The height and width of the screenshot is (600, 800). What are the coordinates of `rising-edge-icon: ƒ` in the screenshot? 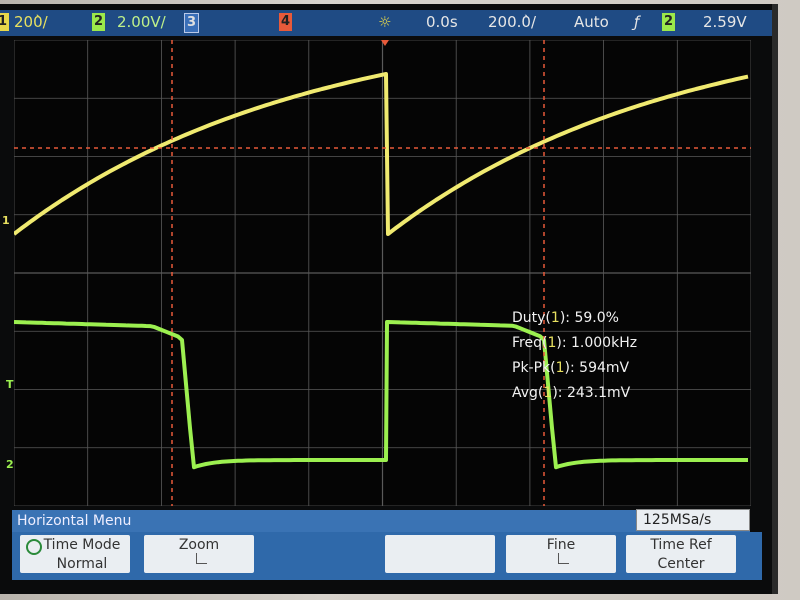 It's located at (637, 22).